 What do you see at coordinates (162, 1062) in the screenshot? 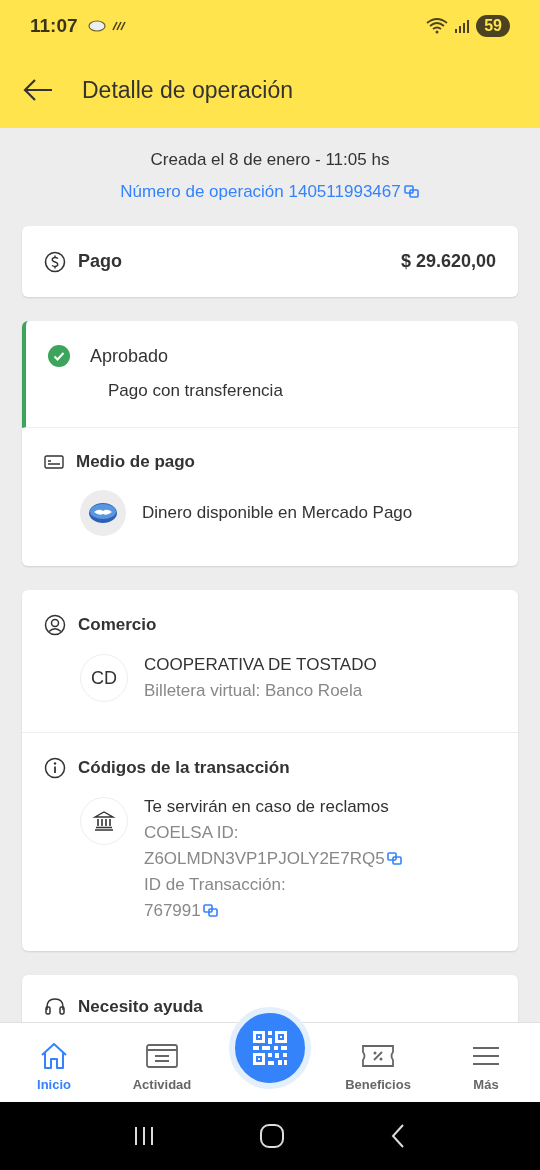
I see `nav-tab: Actividad` at bounding box center [162, 1062].